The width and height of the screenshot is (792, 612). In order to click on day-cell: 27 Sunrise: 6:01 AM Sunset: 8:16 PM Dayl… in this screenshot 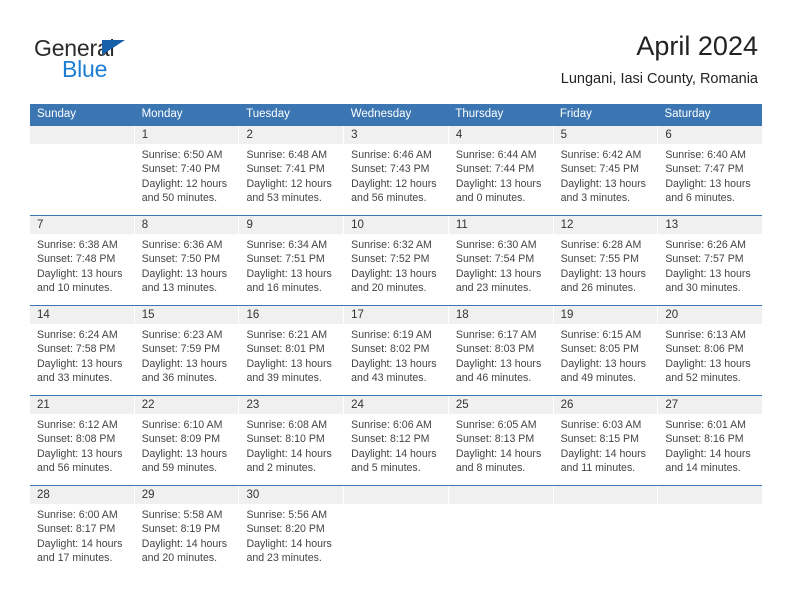, I will do `click(710, 440)`.